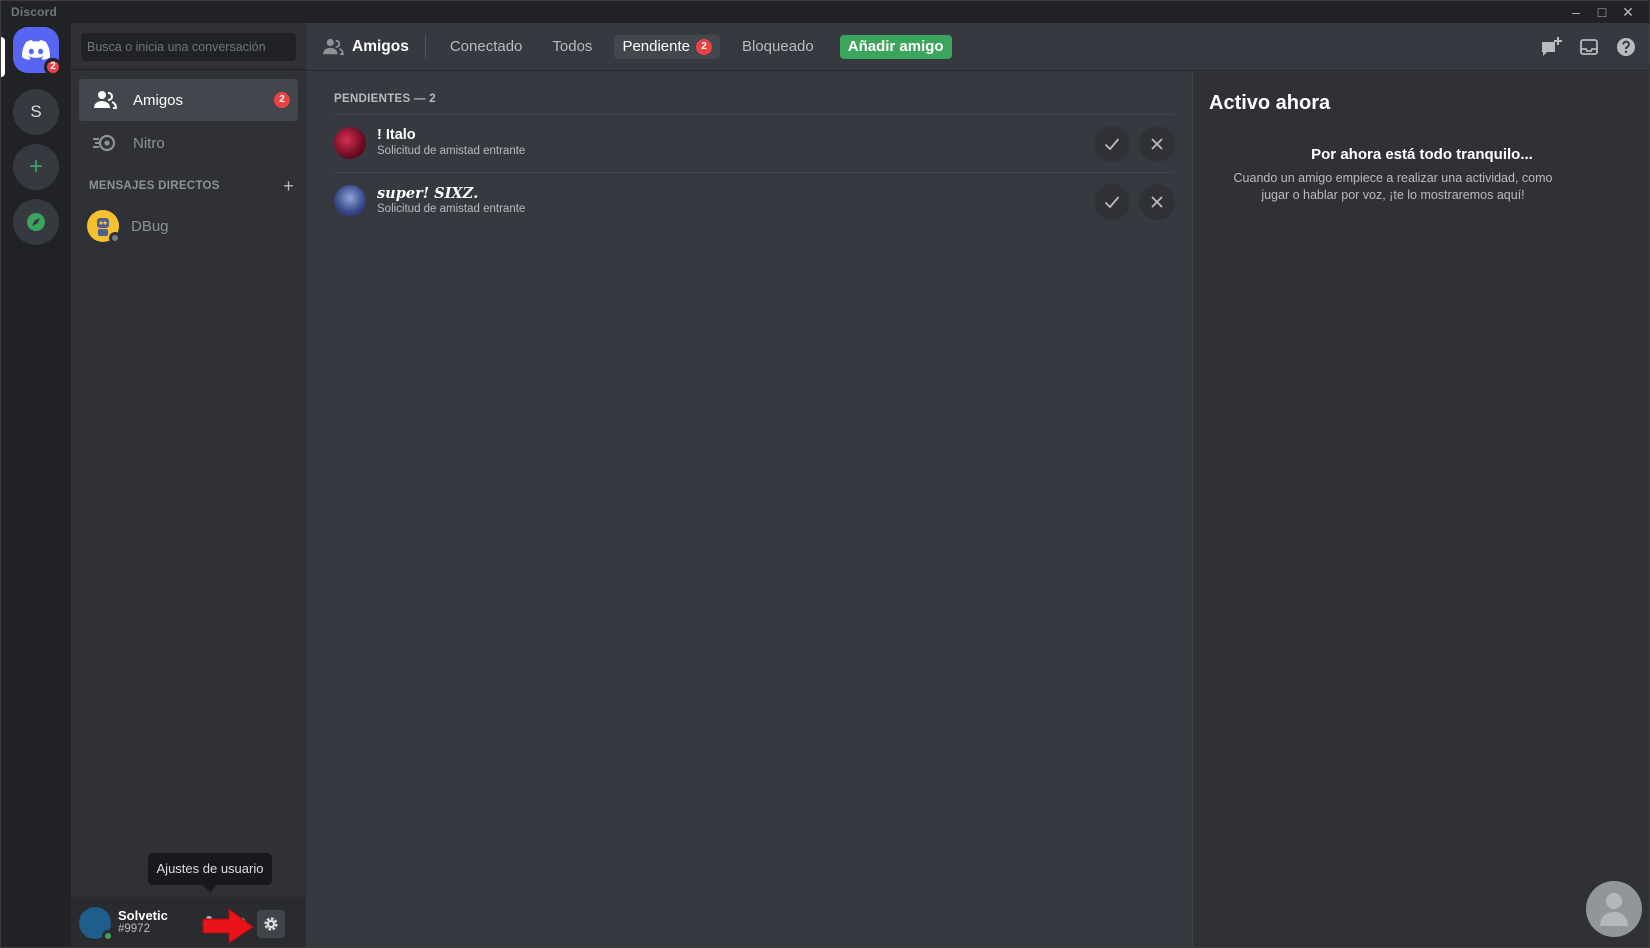  What do you see at coordinates (228, 926) in the screenshot?
I see `red-arrow-annotation` at bounding box center [228, 926].